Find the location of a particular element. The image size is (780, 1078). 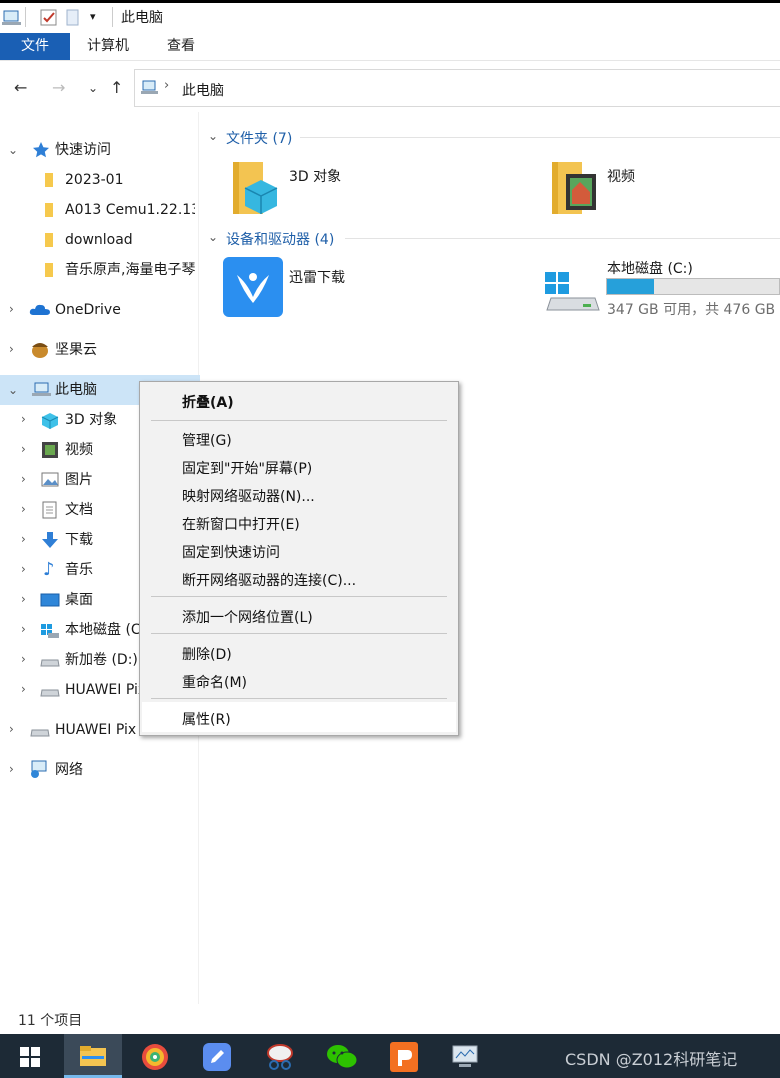

nav-videos: 视频 is located at coordinates (79, 450).